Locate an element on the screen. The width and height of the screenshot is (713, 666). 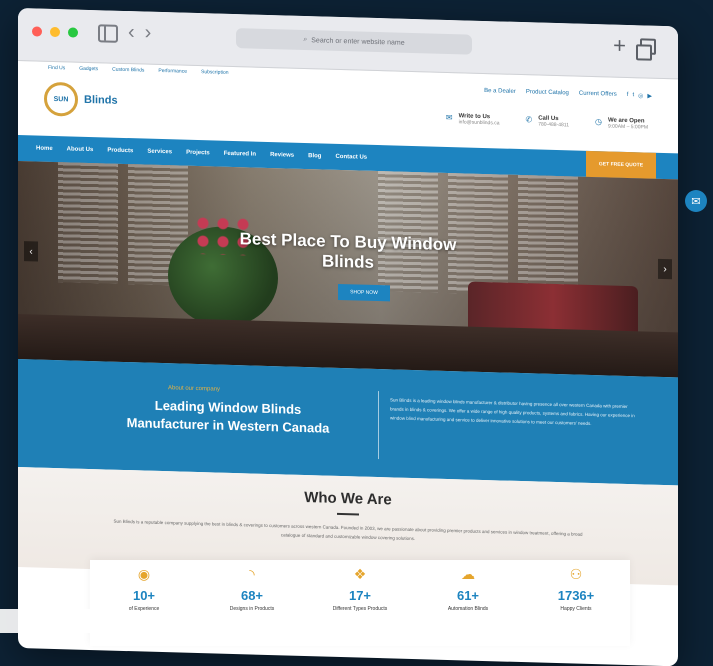
offers-link: Current Offers is located at coordinates (598, 95).